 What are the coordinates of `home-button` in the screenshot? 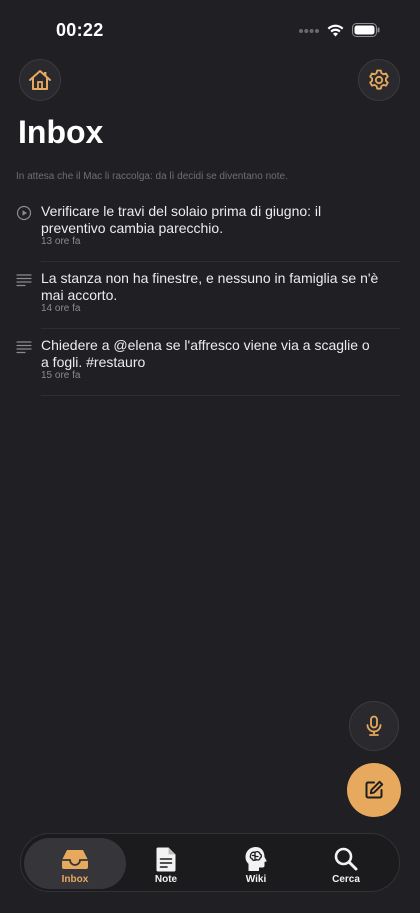 It's located at (40, 80).